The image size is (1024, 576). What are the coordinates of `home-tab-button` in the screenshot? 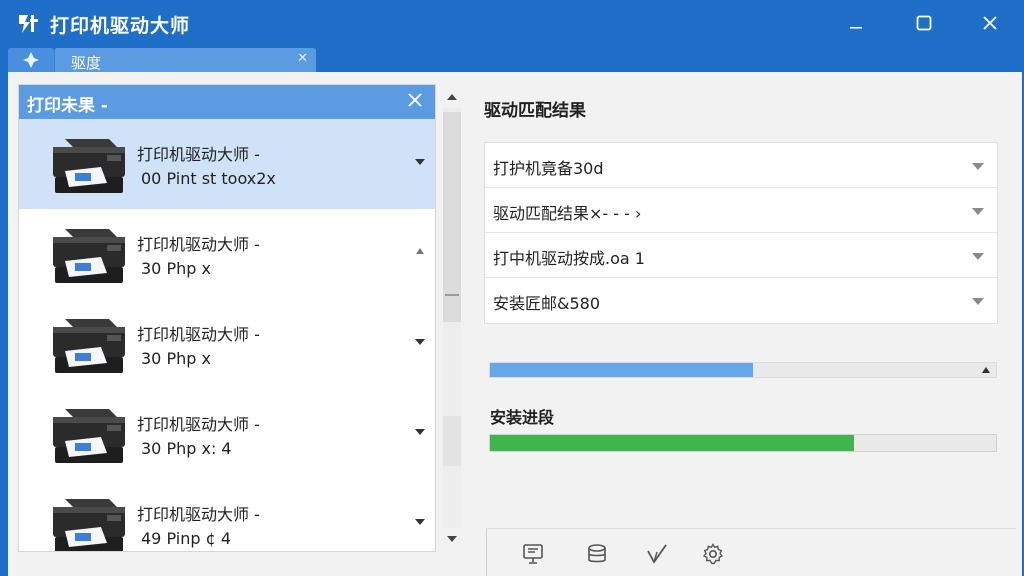 It's located at (31, 60).